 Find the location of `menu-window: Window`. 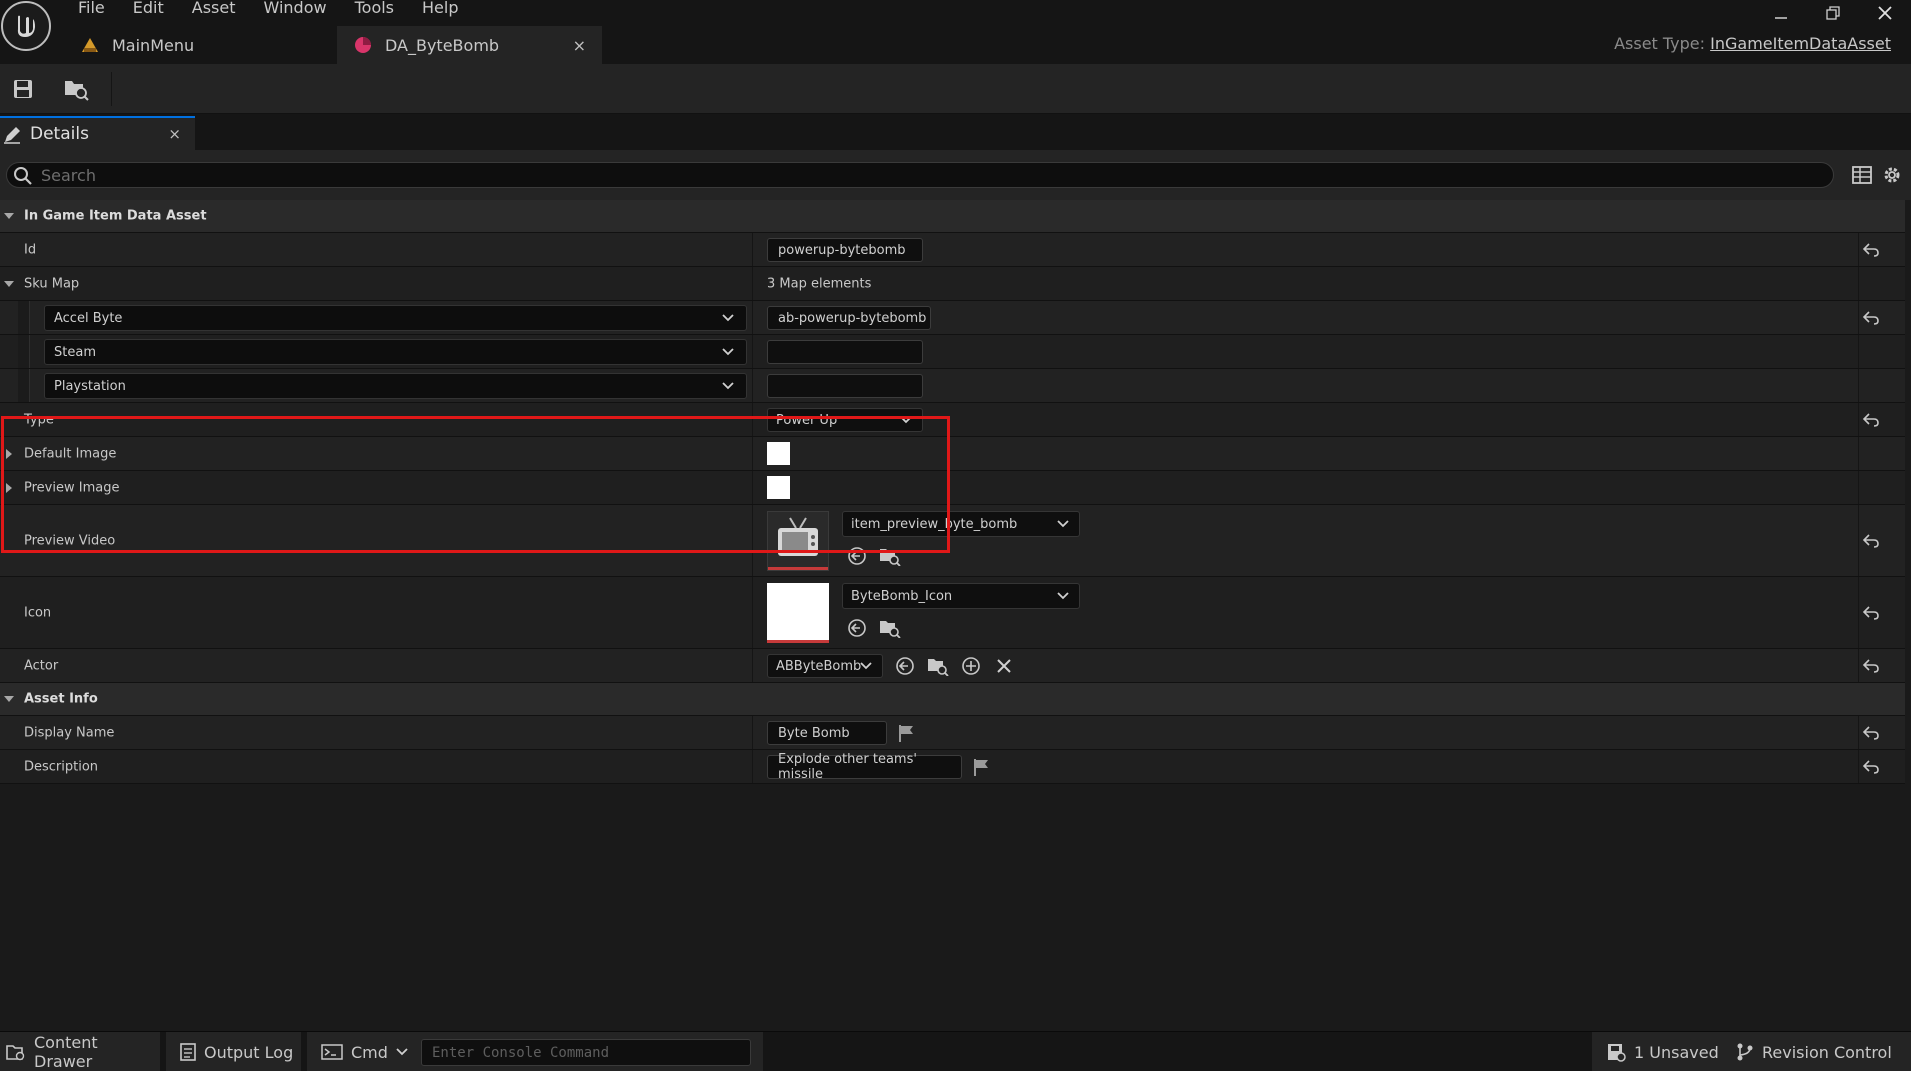

menu-window: Window is located at coordinates (295, 9).